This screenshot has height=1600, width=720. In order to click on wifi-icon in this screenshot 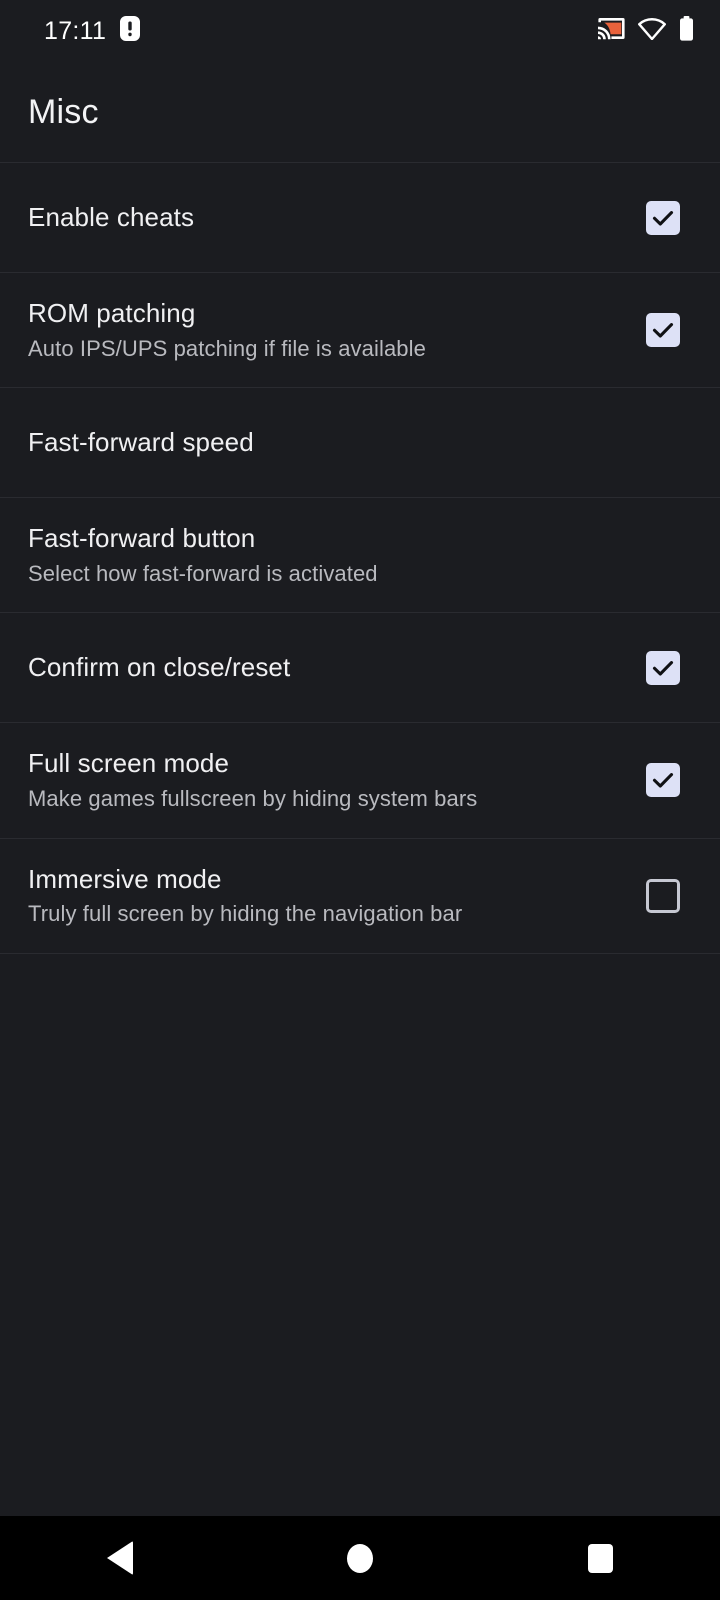, I will do `click(652, 31)`.